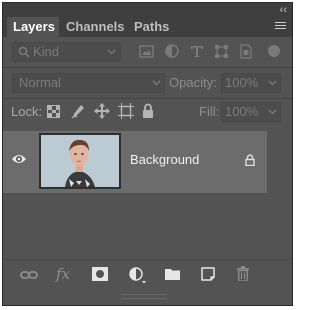 The image size is (320, 310). Describe the element at coordinates (102, 111) in the screenshot. I see `lock-position-icon` at that location.